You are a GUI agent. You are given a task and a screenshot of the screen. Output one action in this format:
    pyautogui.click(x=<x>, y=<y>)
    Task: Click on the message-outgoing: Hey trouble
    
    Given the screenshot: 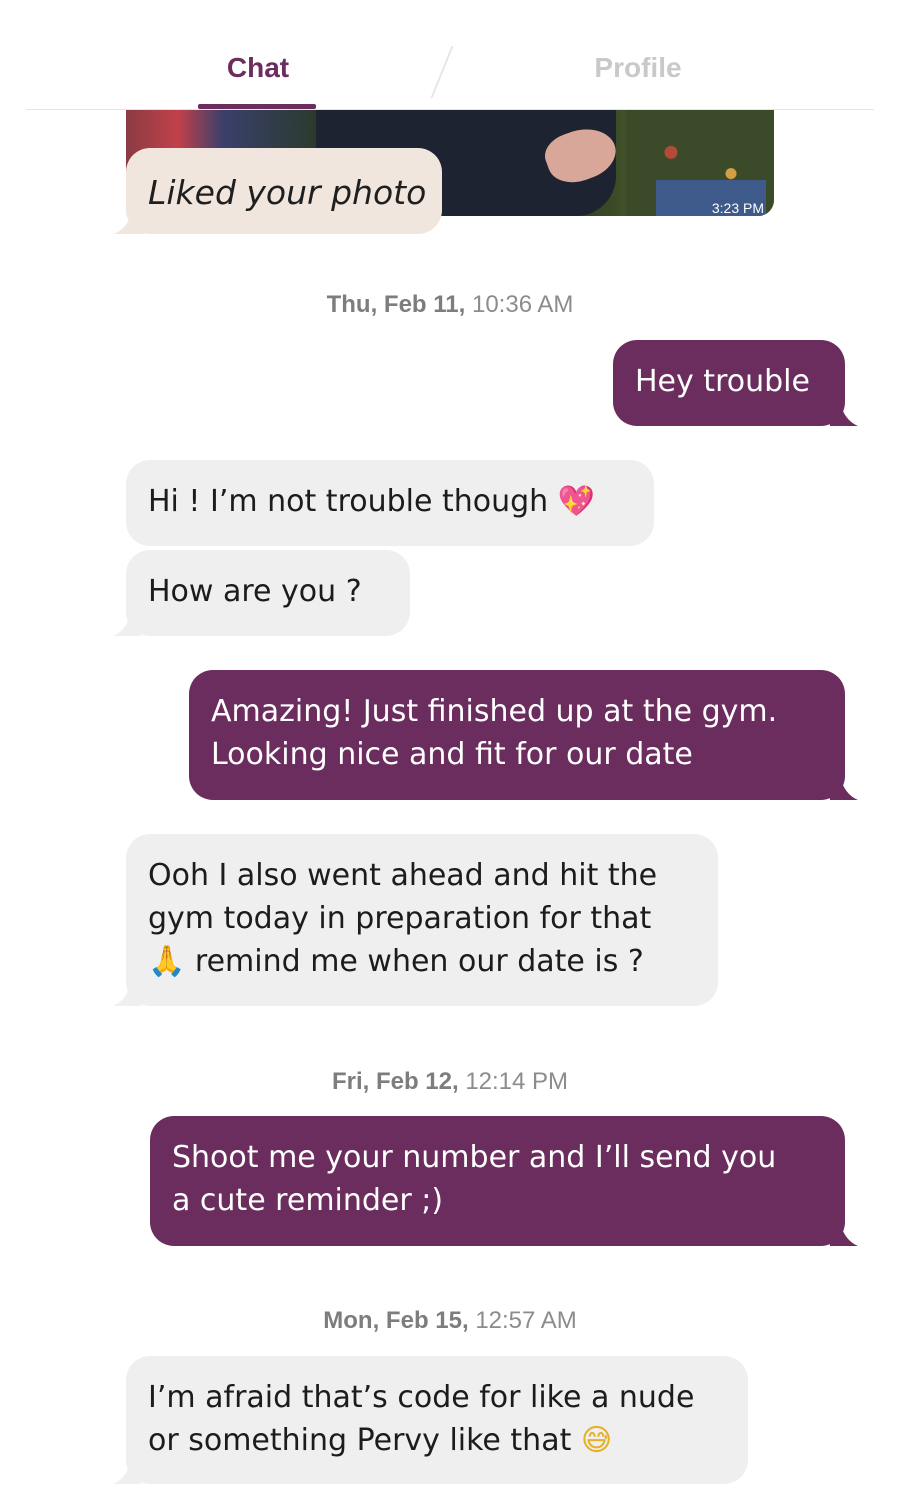 What is the action you would take?
    pyautogui.click(x=735, y=383)
    